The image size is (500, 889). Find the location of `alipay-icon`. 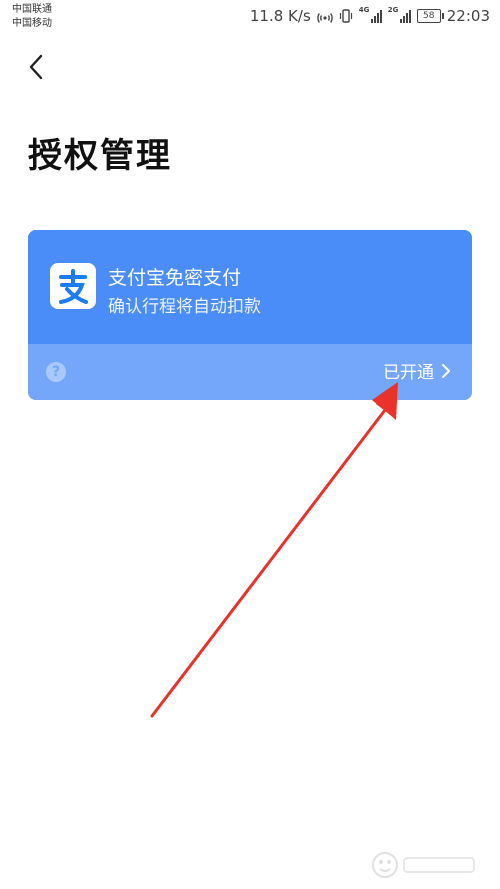

alipay-icon is located at coordinates (73, 286).